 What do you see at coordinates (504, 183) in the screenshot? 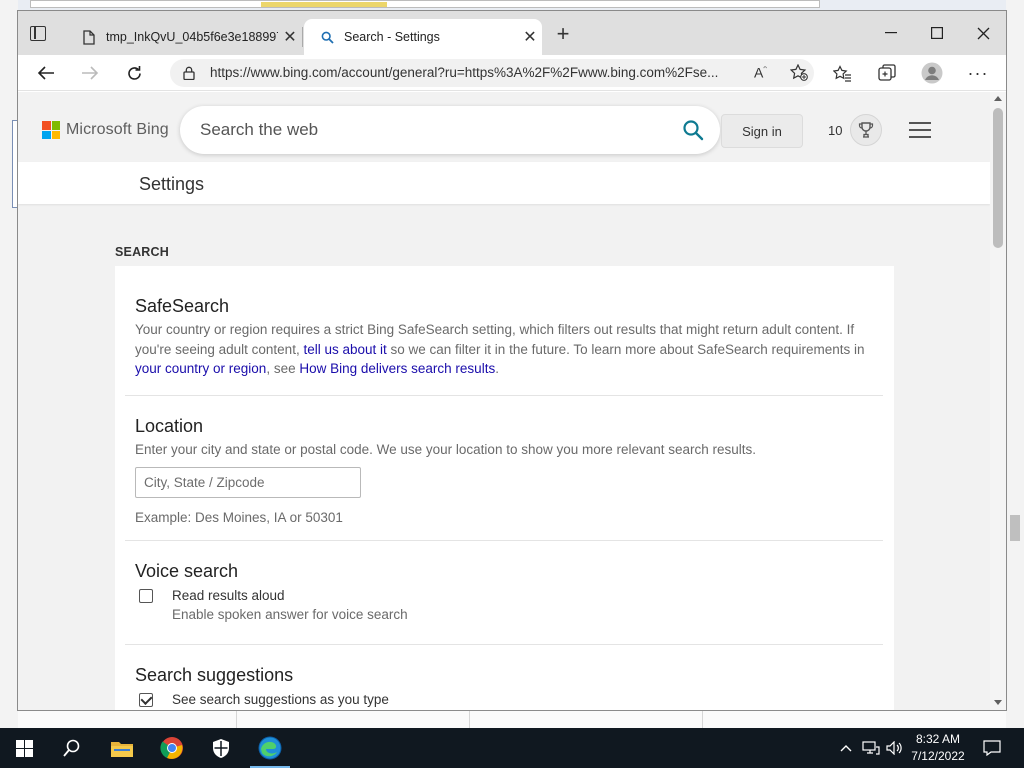
I see `settings-header: Settings` at bounding box center [504, 183].